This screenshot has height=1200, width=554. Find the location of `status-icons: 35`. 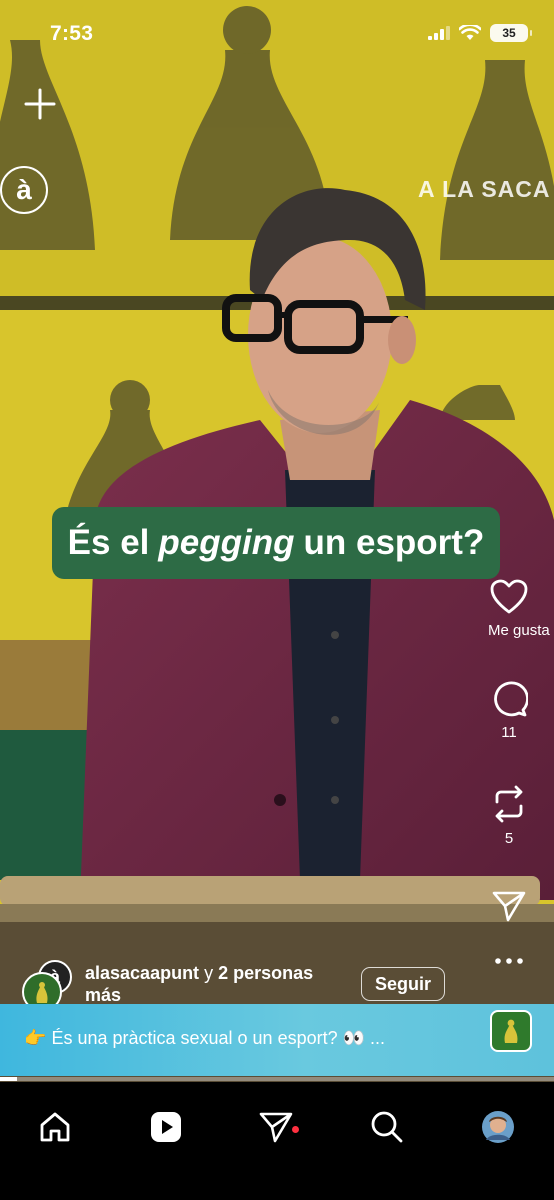

status-icons: 35 is located at coordinates (480, 33).